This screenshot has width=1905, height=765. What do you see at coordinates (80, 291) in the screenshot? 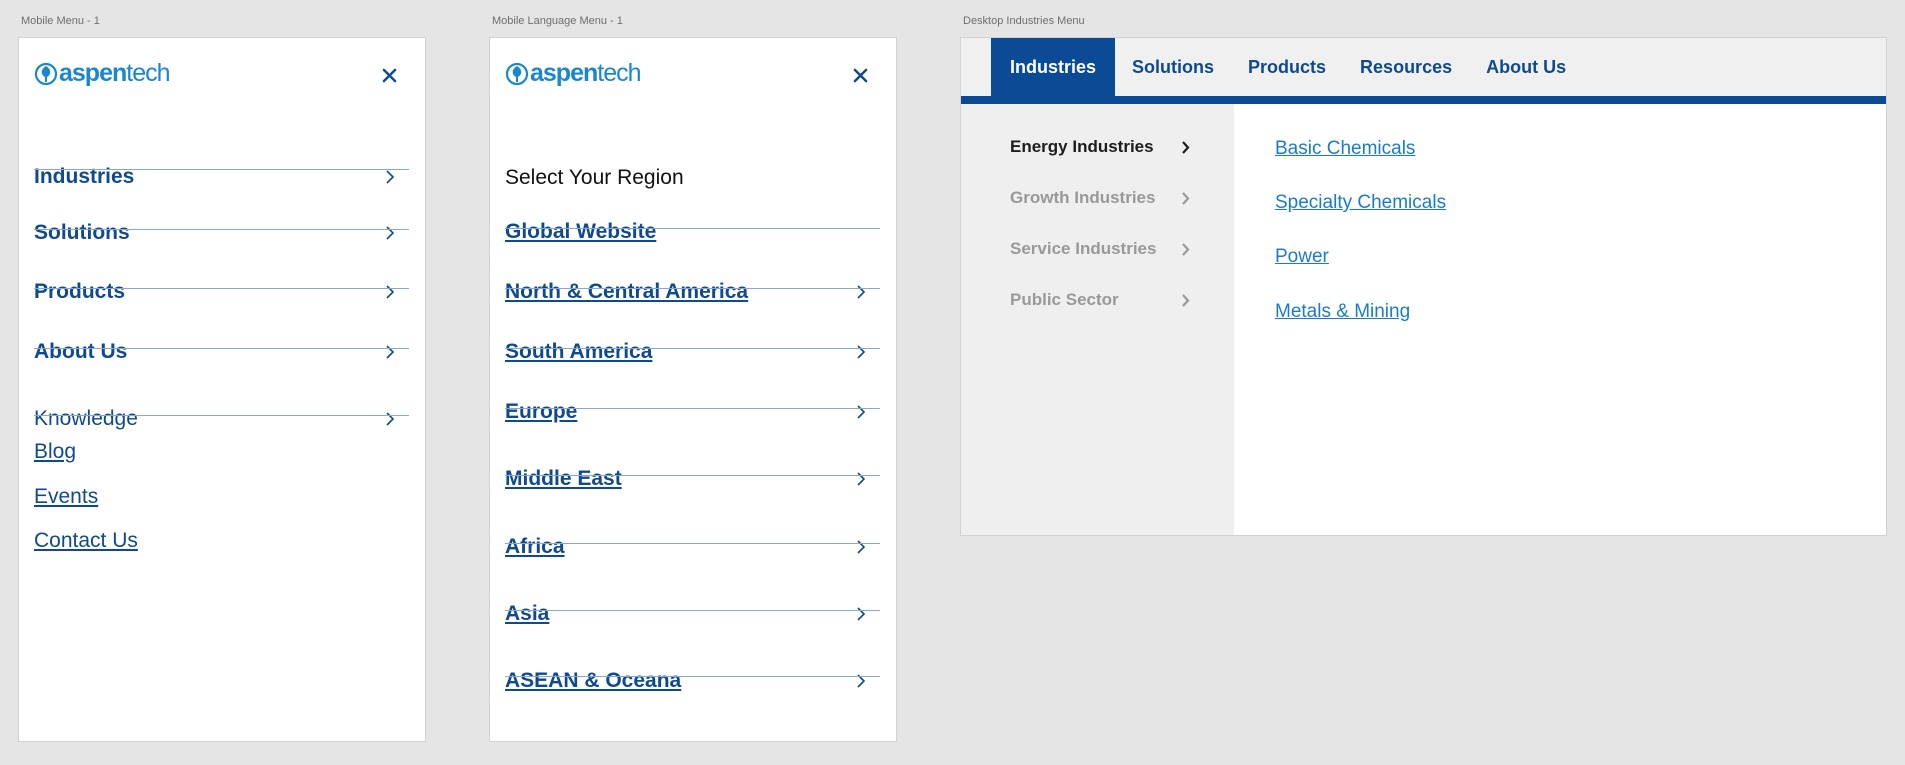
I see `menu-item-label: Products` at bounding box center [80, 291].